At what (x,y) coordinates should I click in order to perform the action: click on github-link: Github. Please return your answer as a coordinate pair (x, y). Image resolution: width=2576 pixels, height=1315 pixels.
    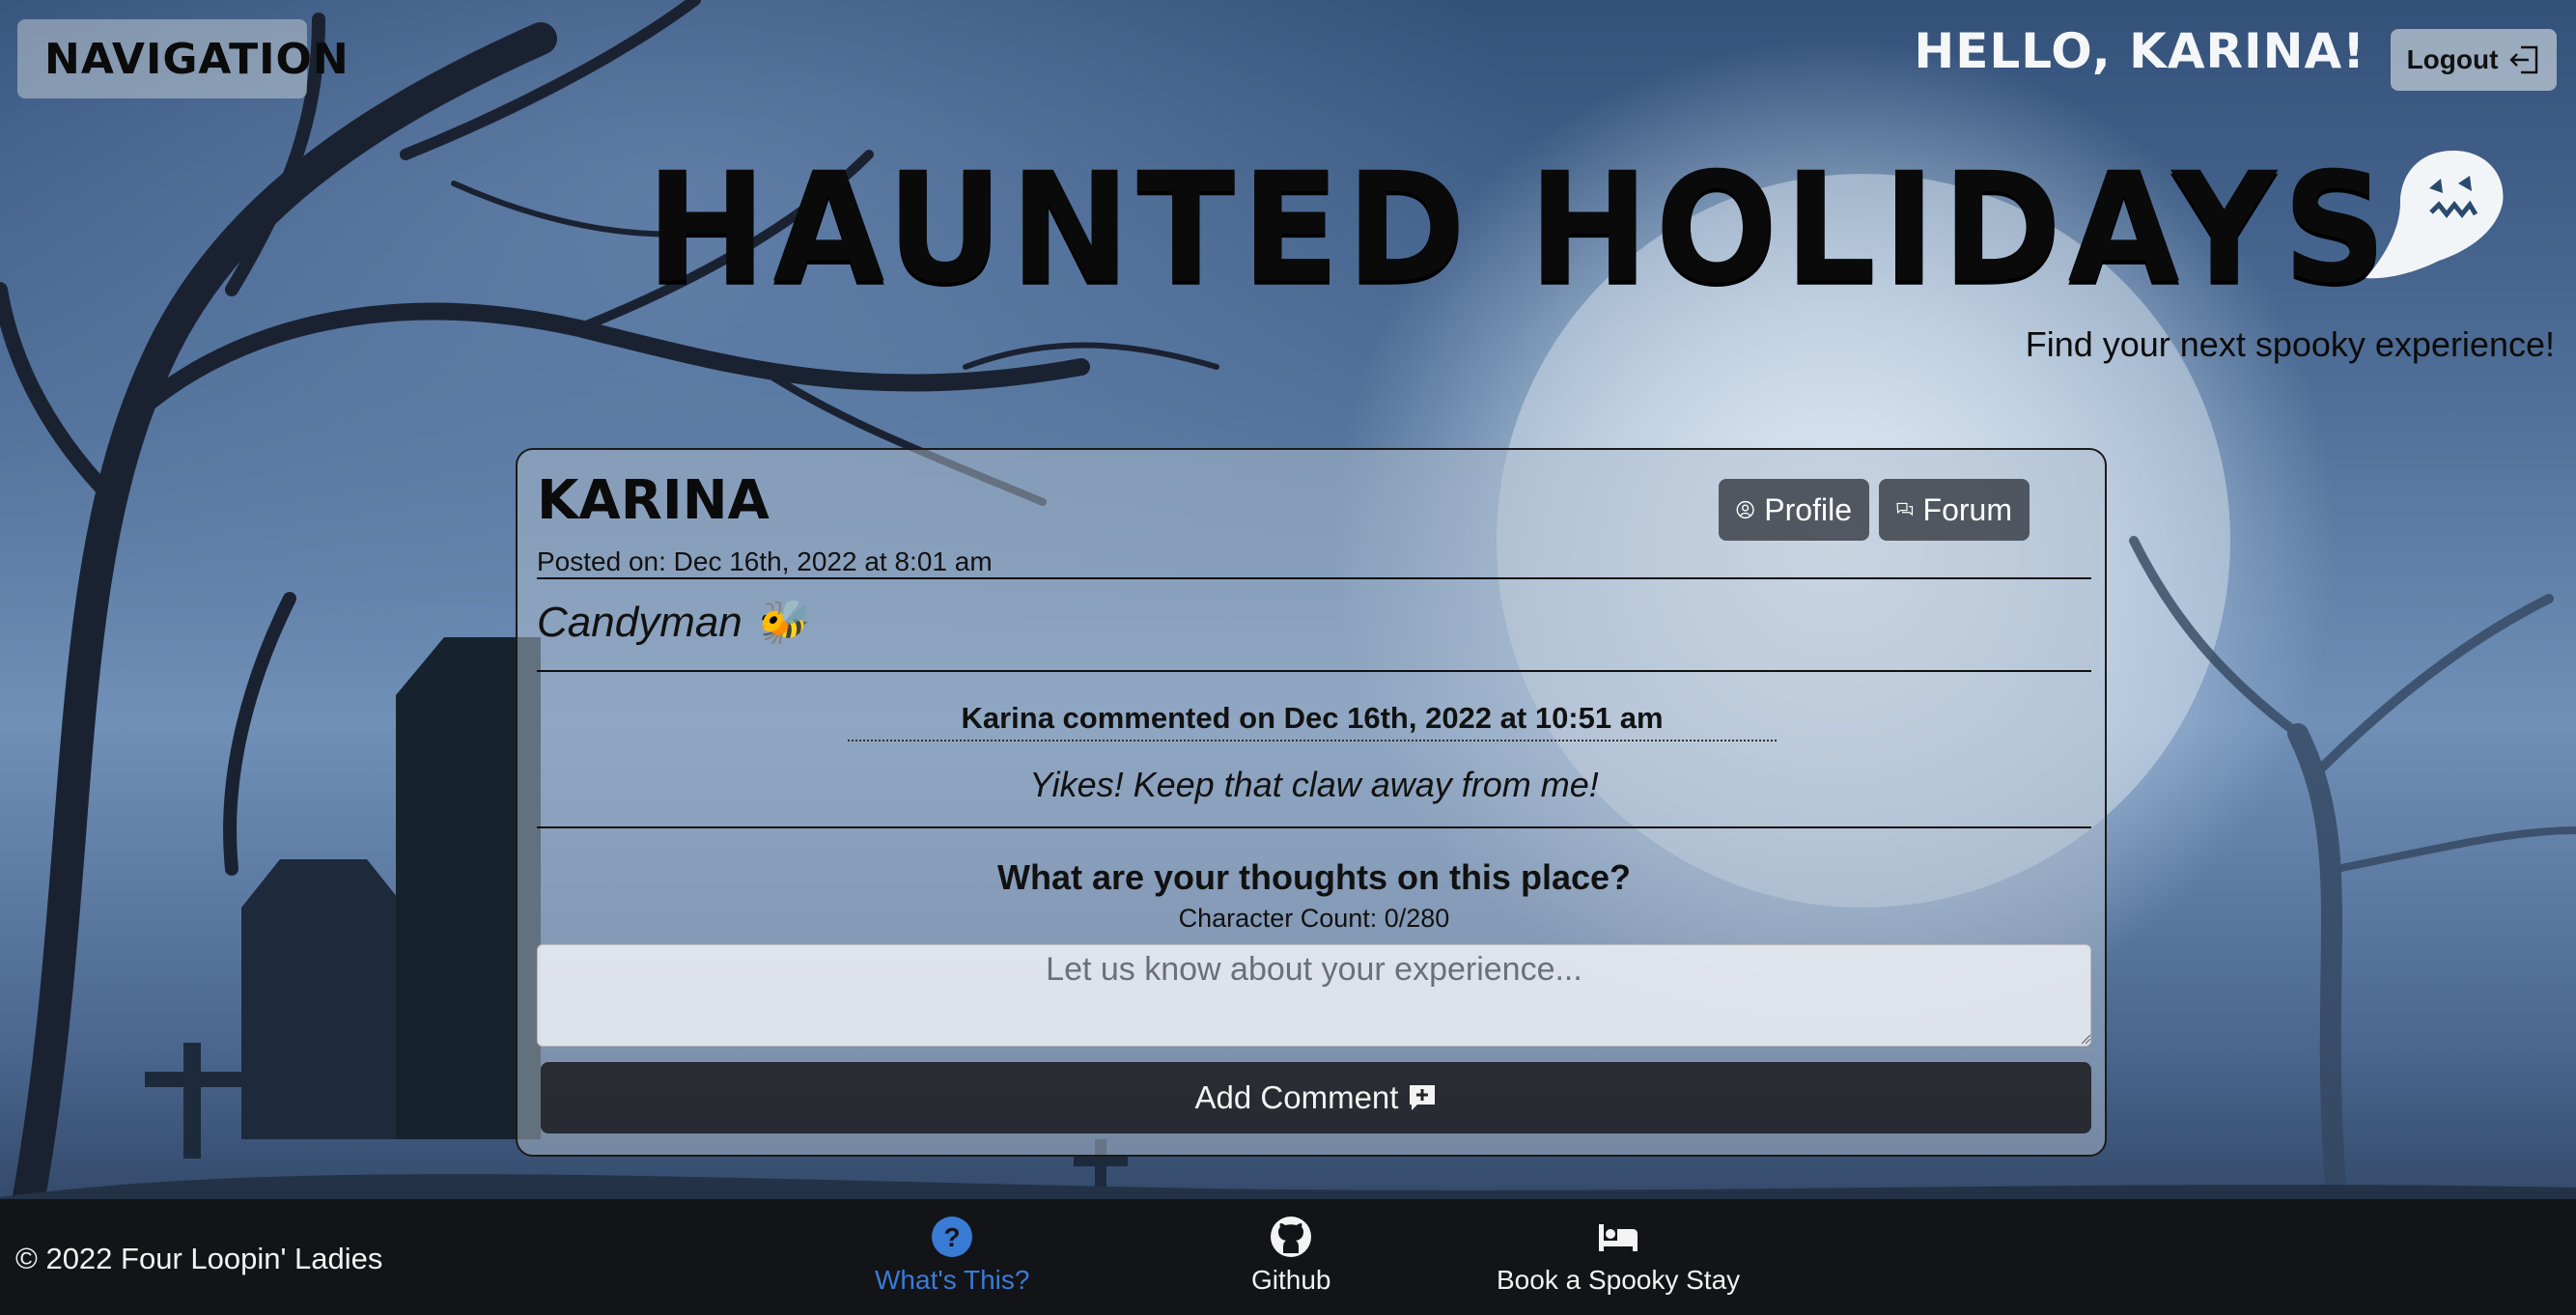
    Looking at the image, I should click on (1291, 1255).